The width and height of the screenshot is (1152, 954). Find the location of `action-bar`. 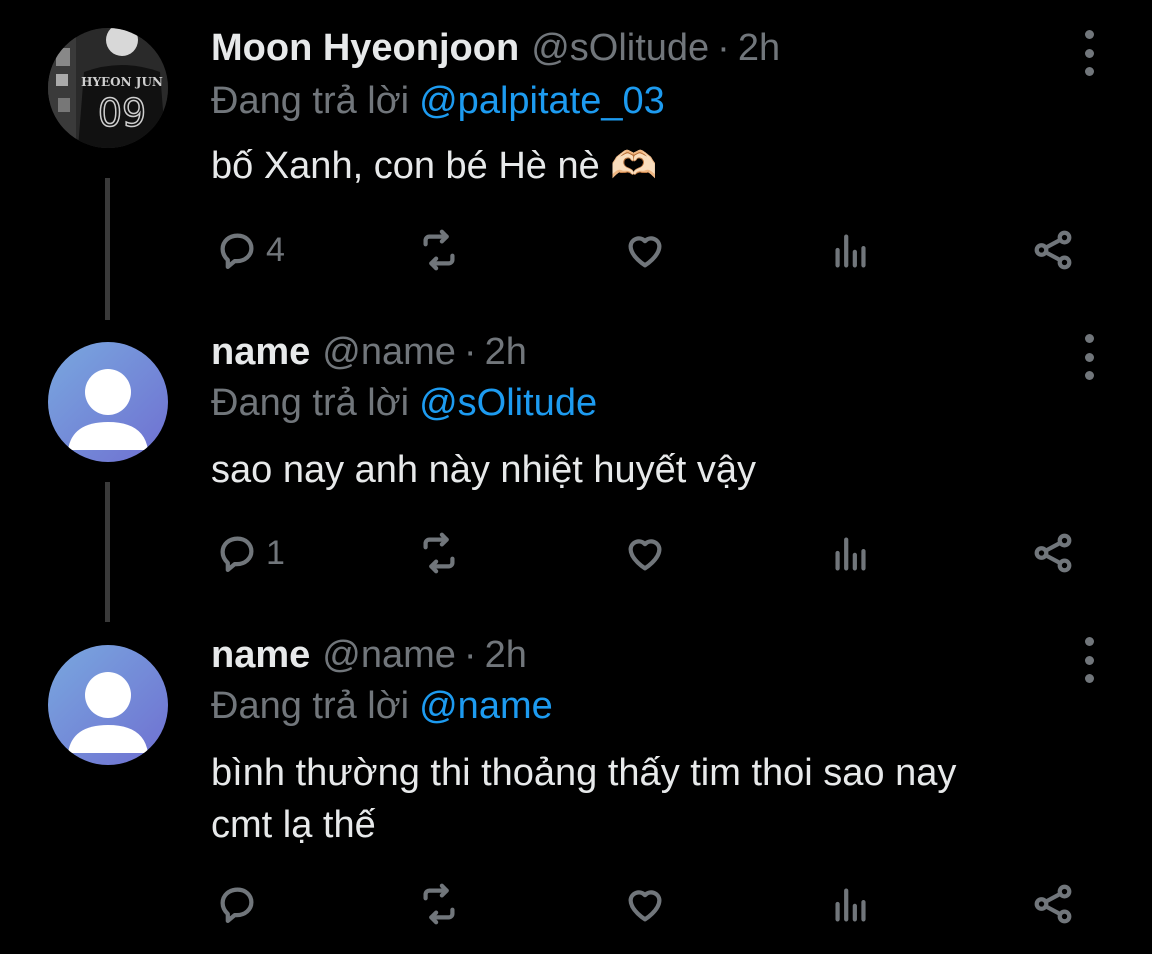

action-bar is located at coordinates (576, 904).